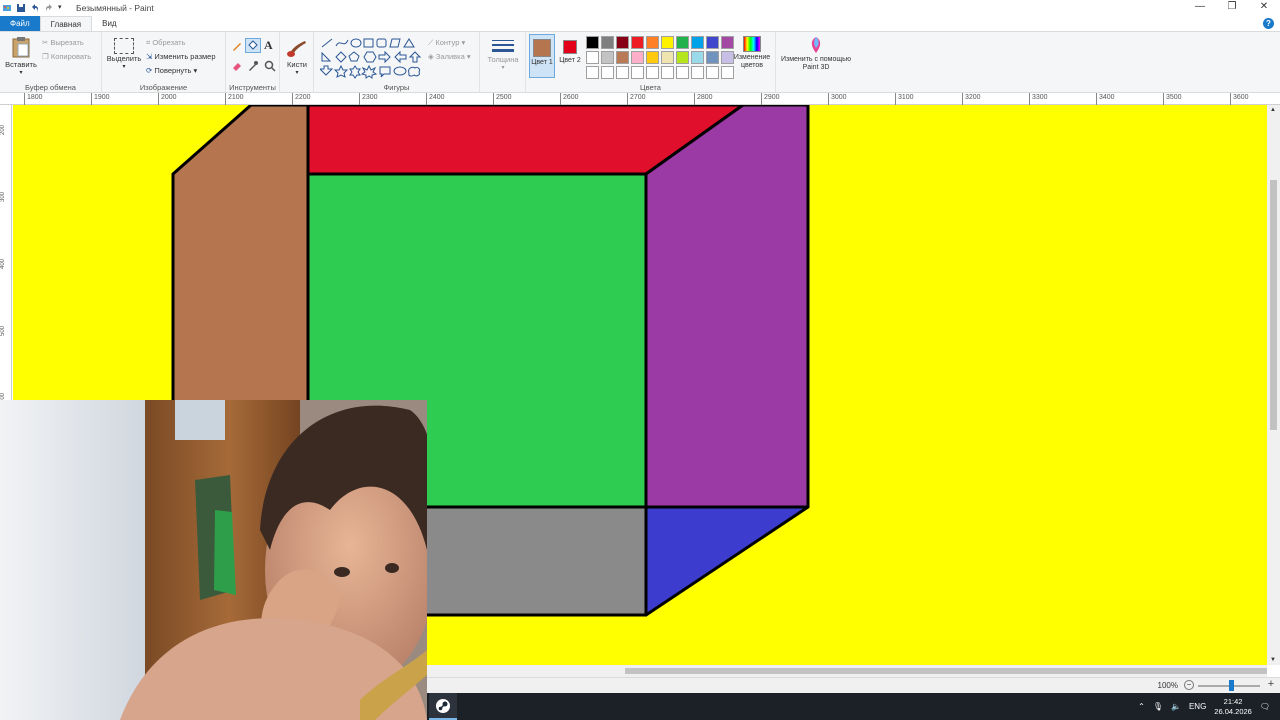 The height and width of the screenshot is (720, 1280). Describe the element at coordinates (21, 8) in the screenshot. I see `save-icon` at that location.